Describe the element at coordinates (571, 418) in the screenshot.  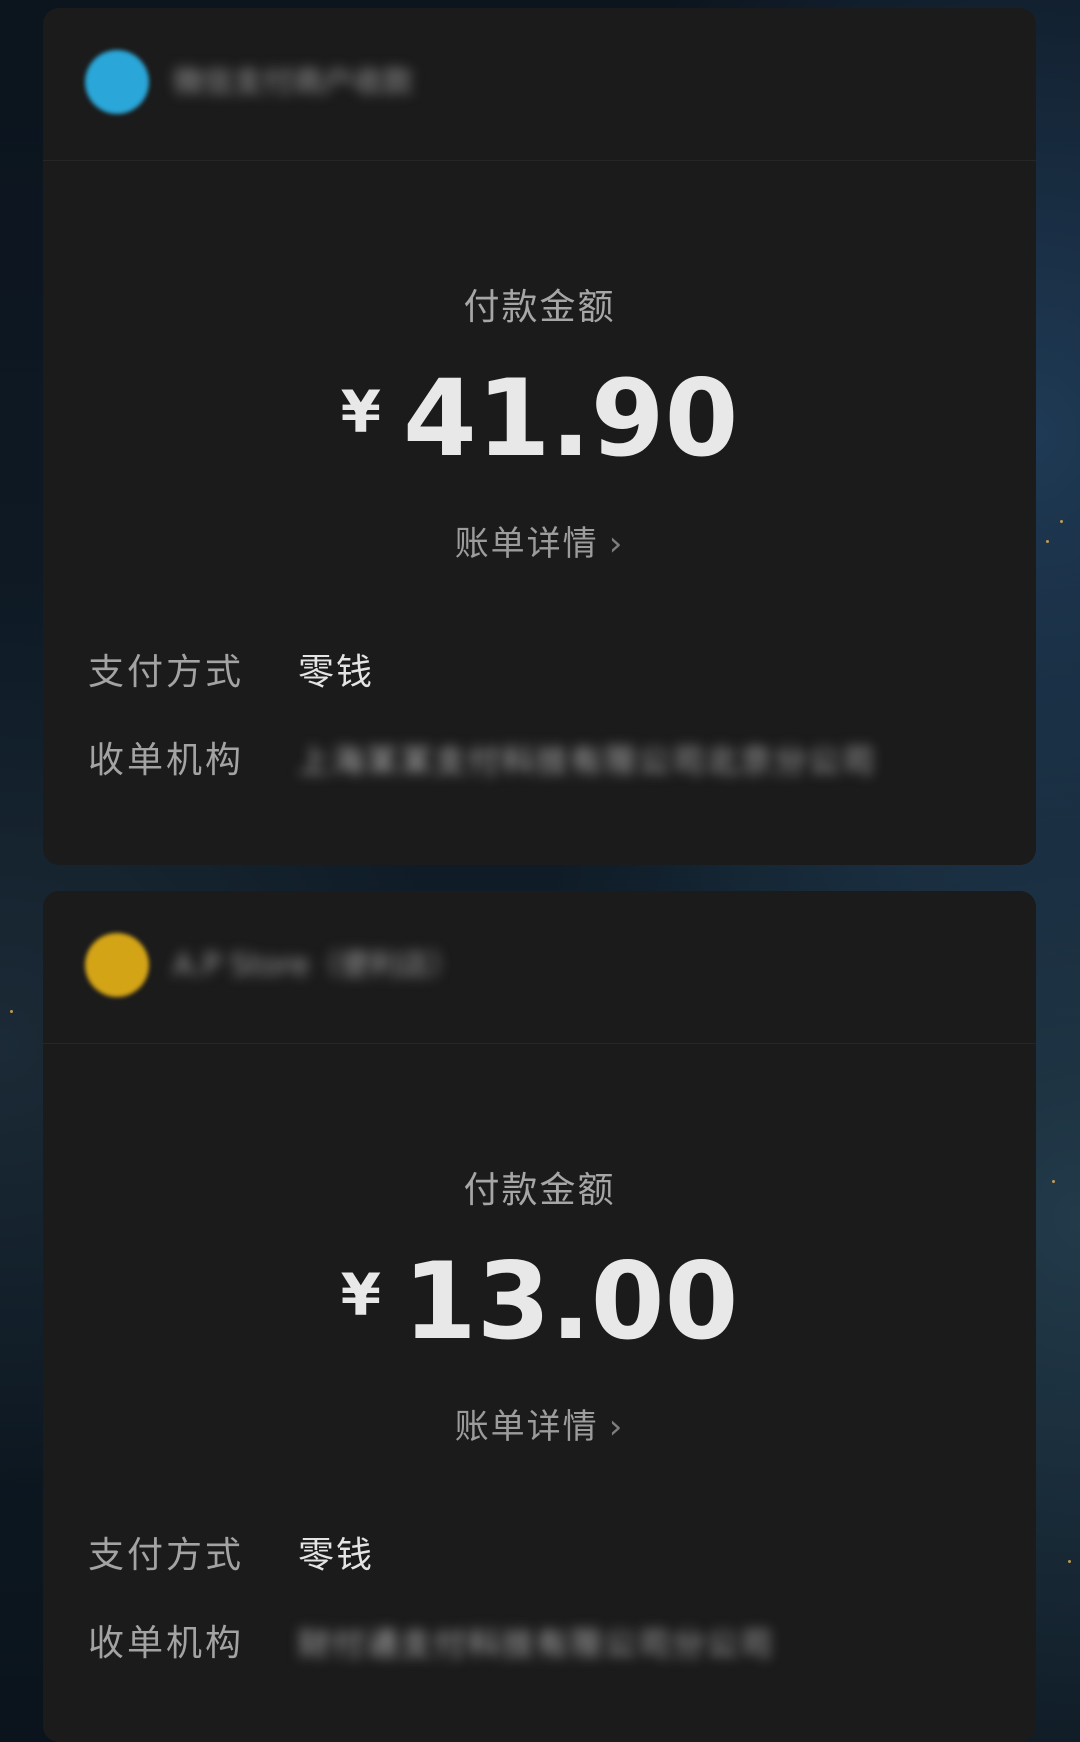
I see `amount-value: 41.90` at that location.